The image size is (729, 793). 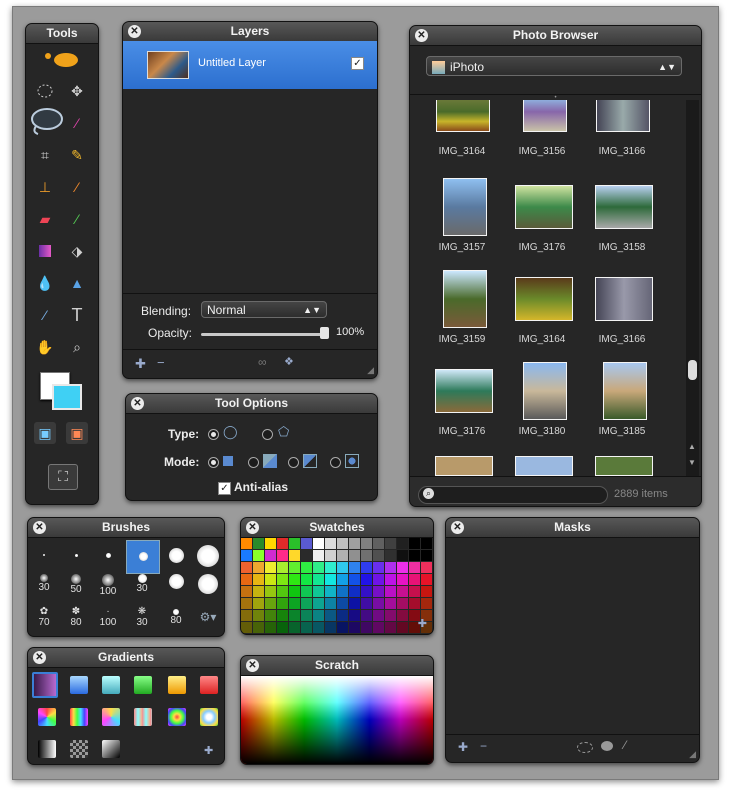 I want to click on brush-options-gear-icon: ⚙▾, so click(x=208, y=617).